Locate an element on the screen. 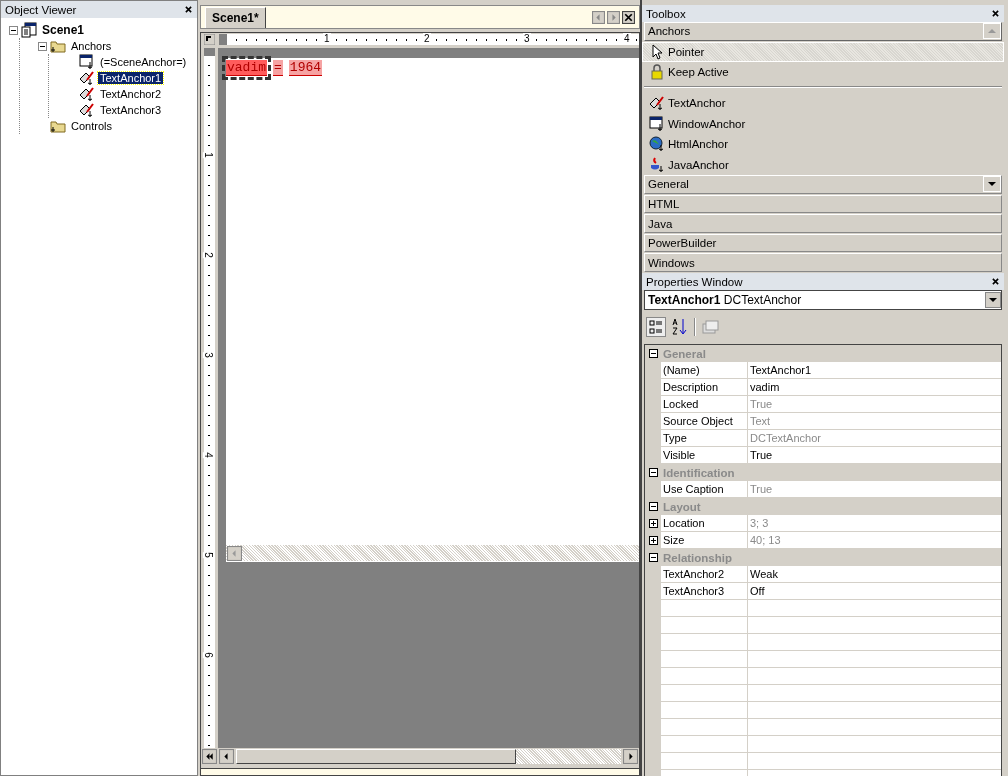 This screenshot has width=1008, height=776. text-anchor: 1964 is located at coordinates (305, 68).